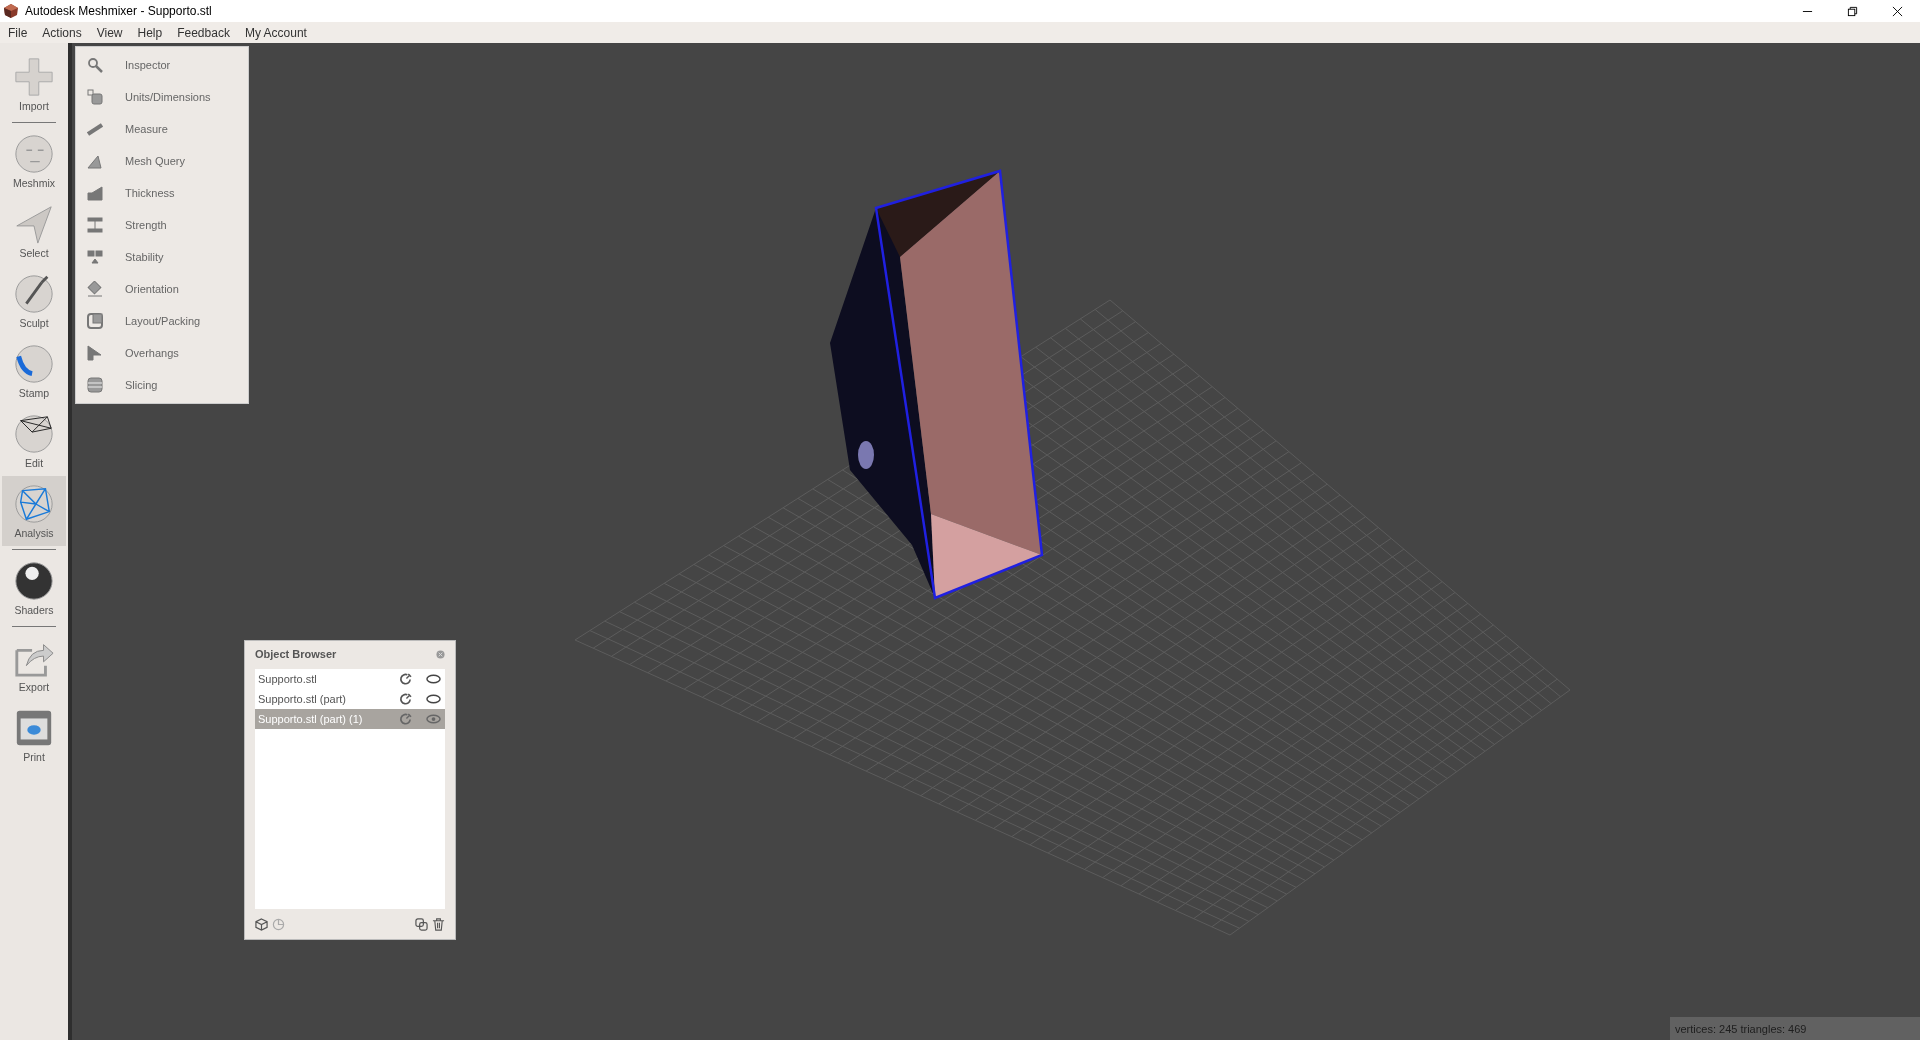 This screenshot has height=1040, width=1920. What do you see at coordinates (296, 654) in the screenshot?
I see `panel-title: Object Browser` at bounding box center [296, 654].